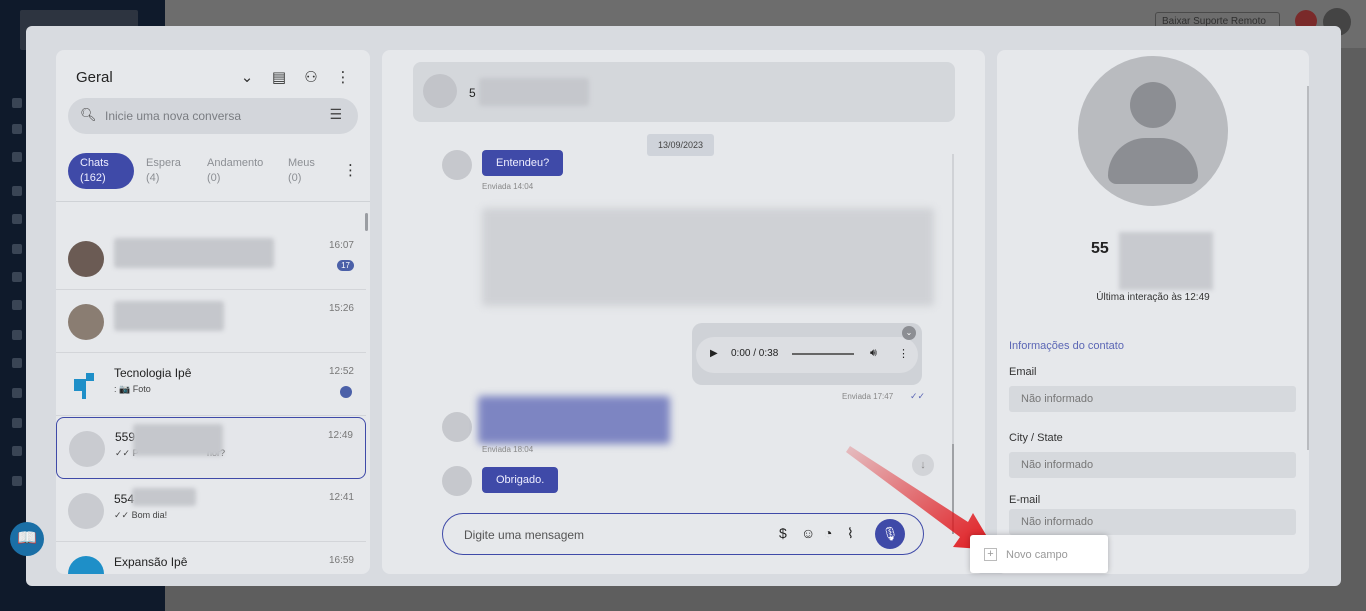 The height and width of the screenshot is (611, 1366). I want to click on red-arrow-annotation, so click(920, 498).